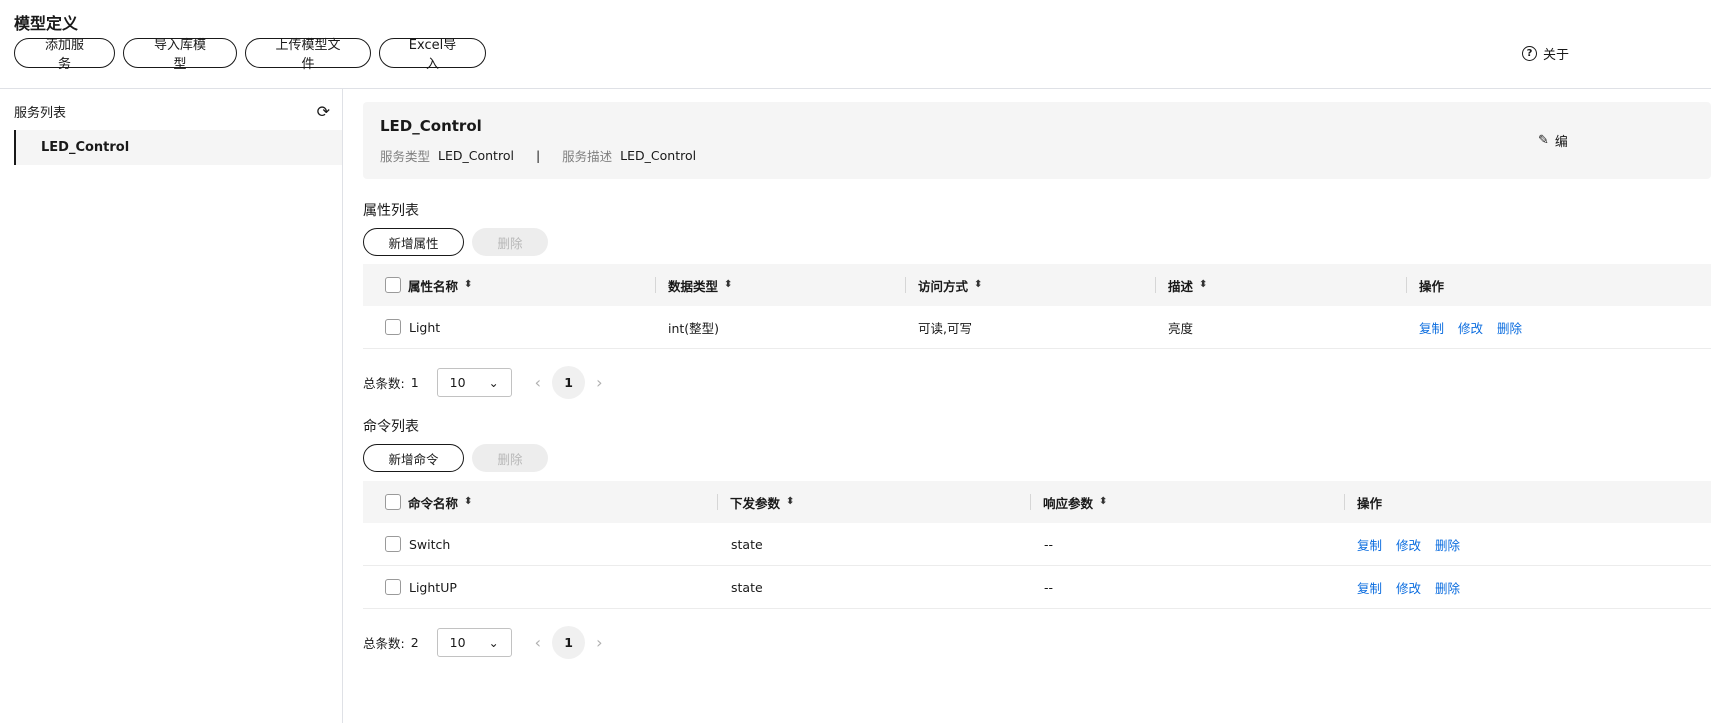 This screenshot has height=723, width=1711. I want to click on about-link: ? 关于, so click(1545, 53).